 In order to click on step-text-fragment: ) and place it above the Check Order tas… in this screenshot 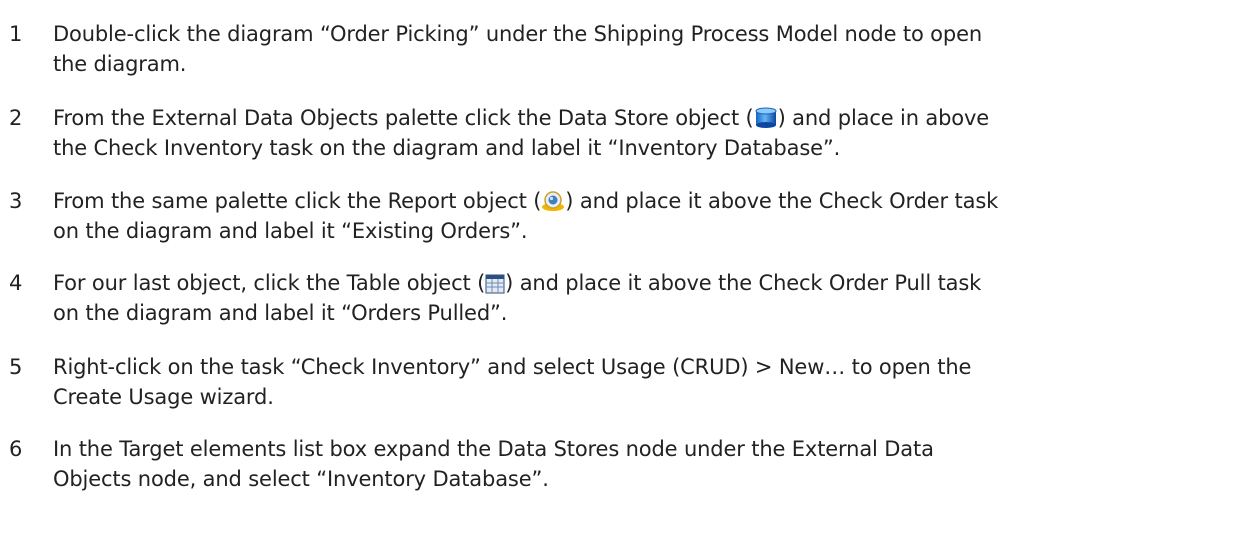, I will do `click(782, 201)`.